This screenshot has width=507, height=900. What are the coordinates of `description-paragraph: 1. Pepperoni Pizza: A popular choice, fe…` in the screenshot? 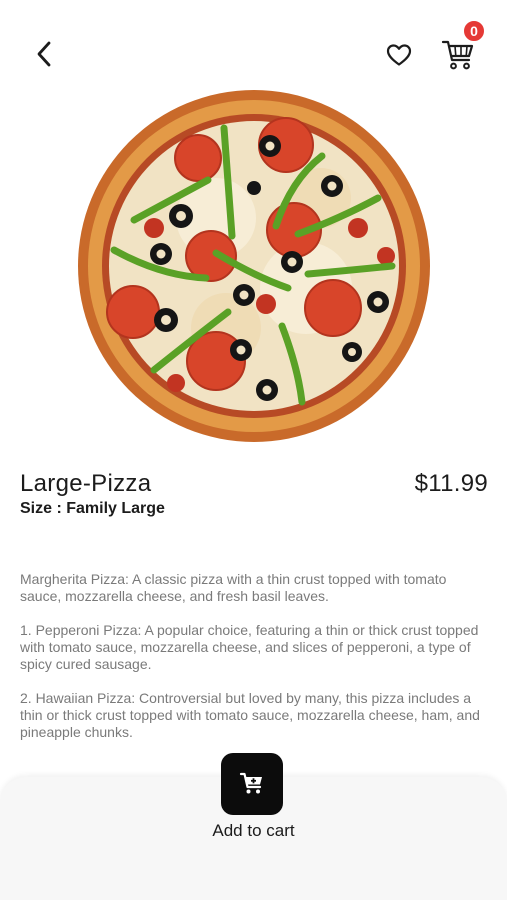 It's located at (249, 647).